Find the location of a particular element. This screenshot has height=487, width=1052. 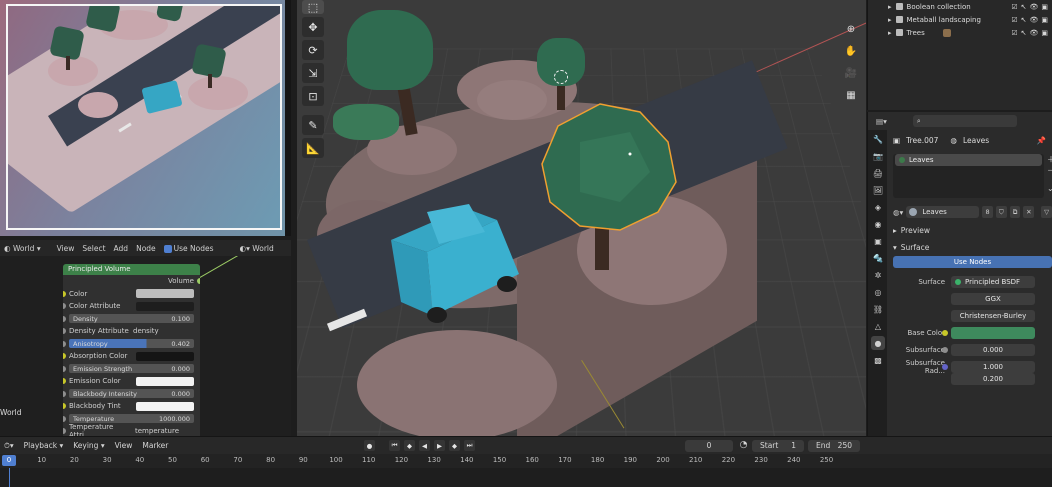

filter-icon: ▽ is located at coordinates (1046, 212).